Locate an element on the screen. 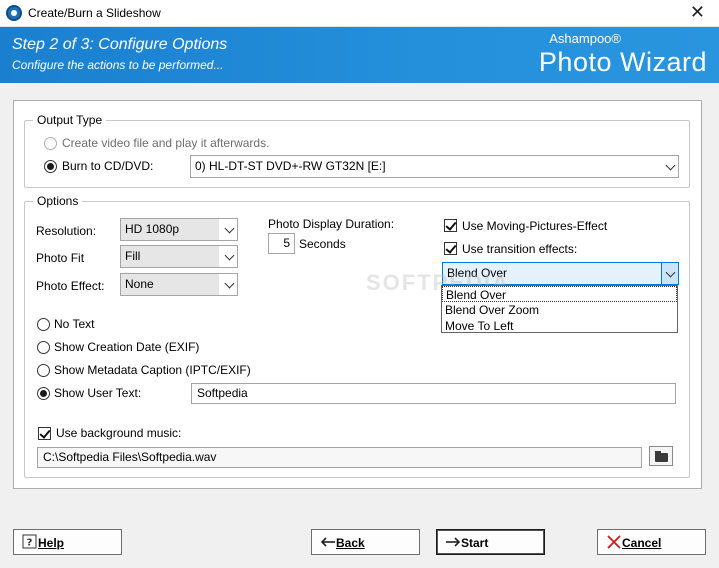 The image size is (719, 568). photo-fit-select: Fill is located at coordinates (179, 256).